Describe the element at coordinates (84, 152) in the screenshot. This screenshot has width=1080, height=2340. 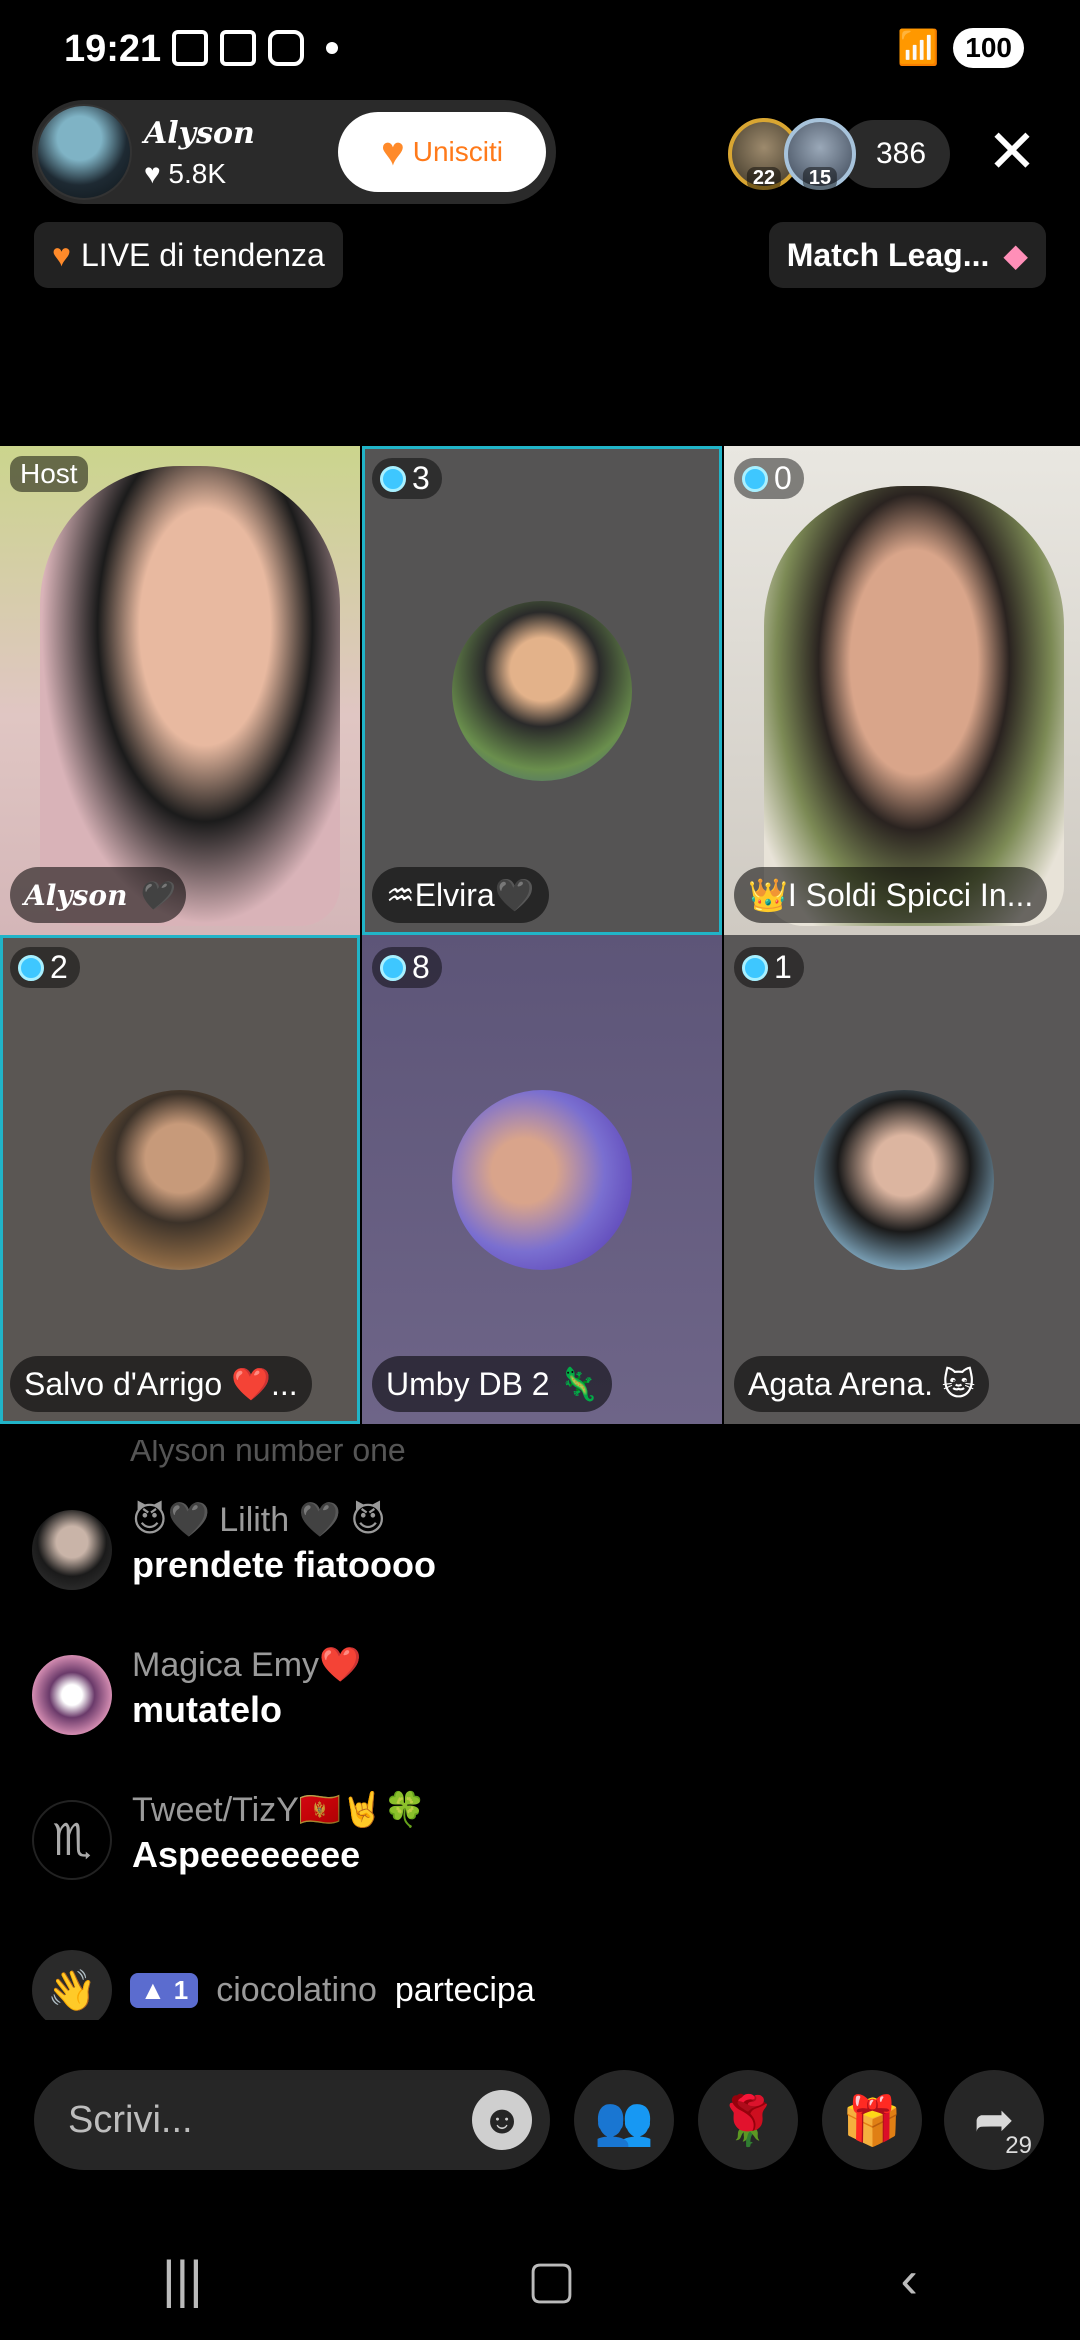
I see `host-avatar` at that location.